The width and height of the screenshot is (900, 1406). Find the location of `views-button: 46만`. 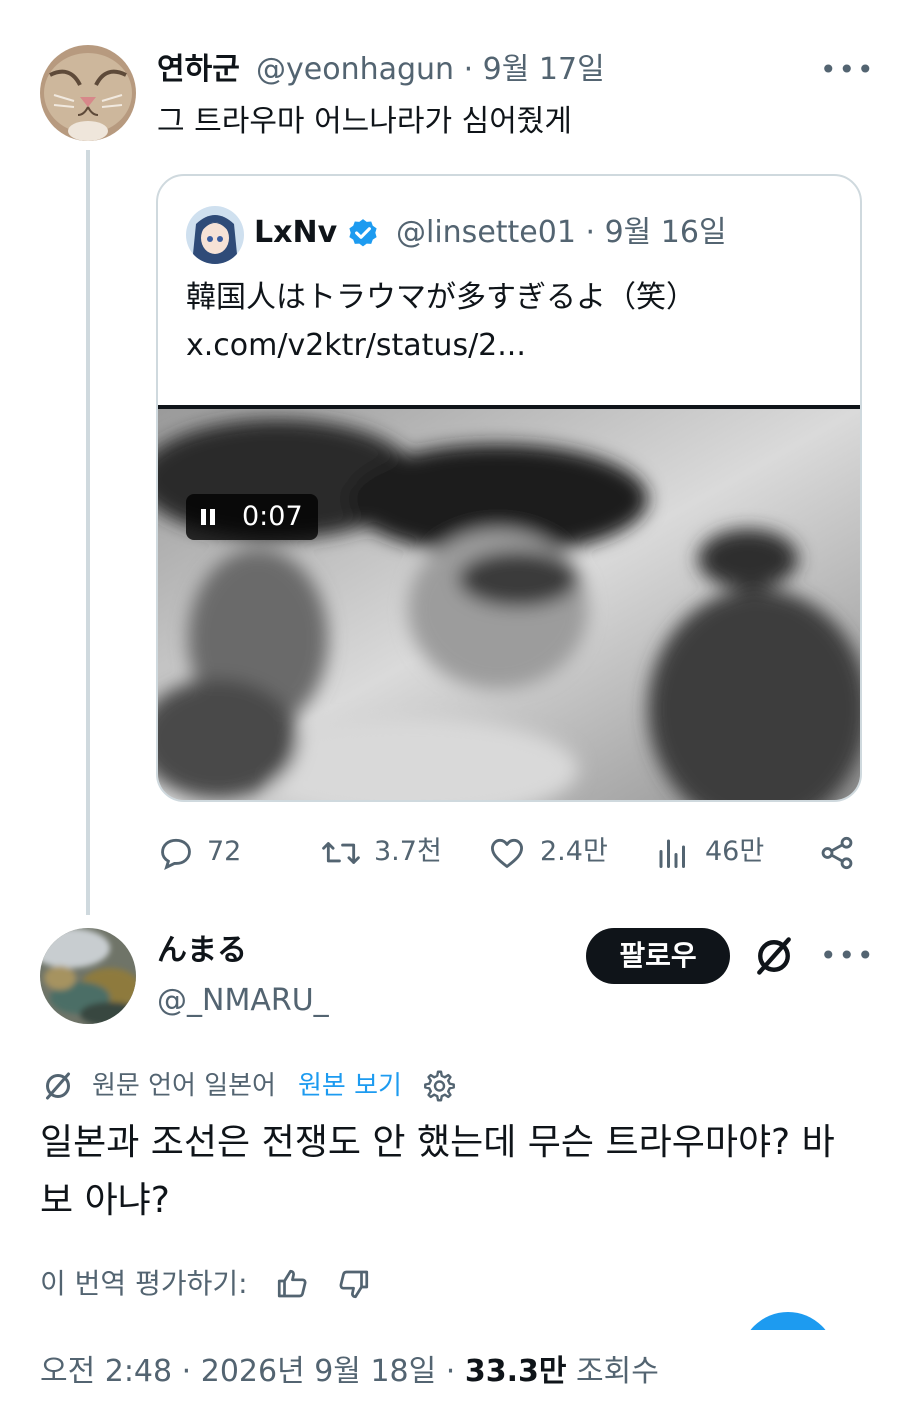

views-button: 46만 is located at coordinates (715, 852).